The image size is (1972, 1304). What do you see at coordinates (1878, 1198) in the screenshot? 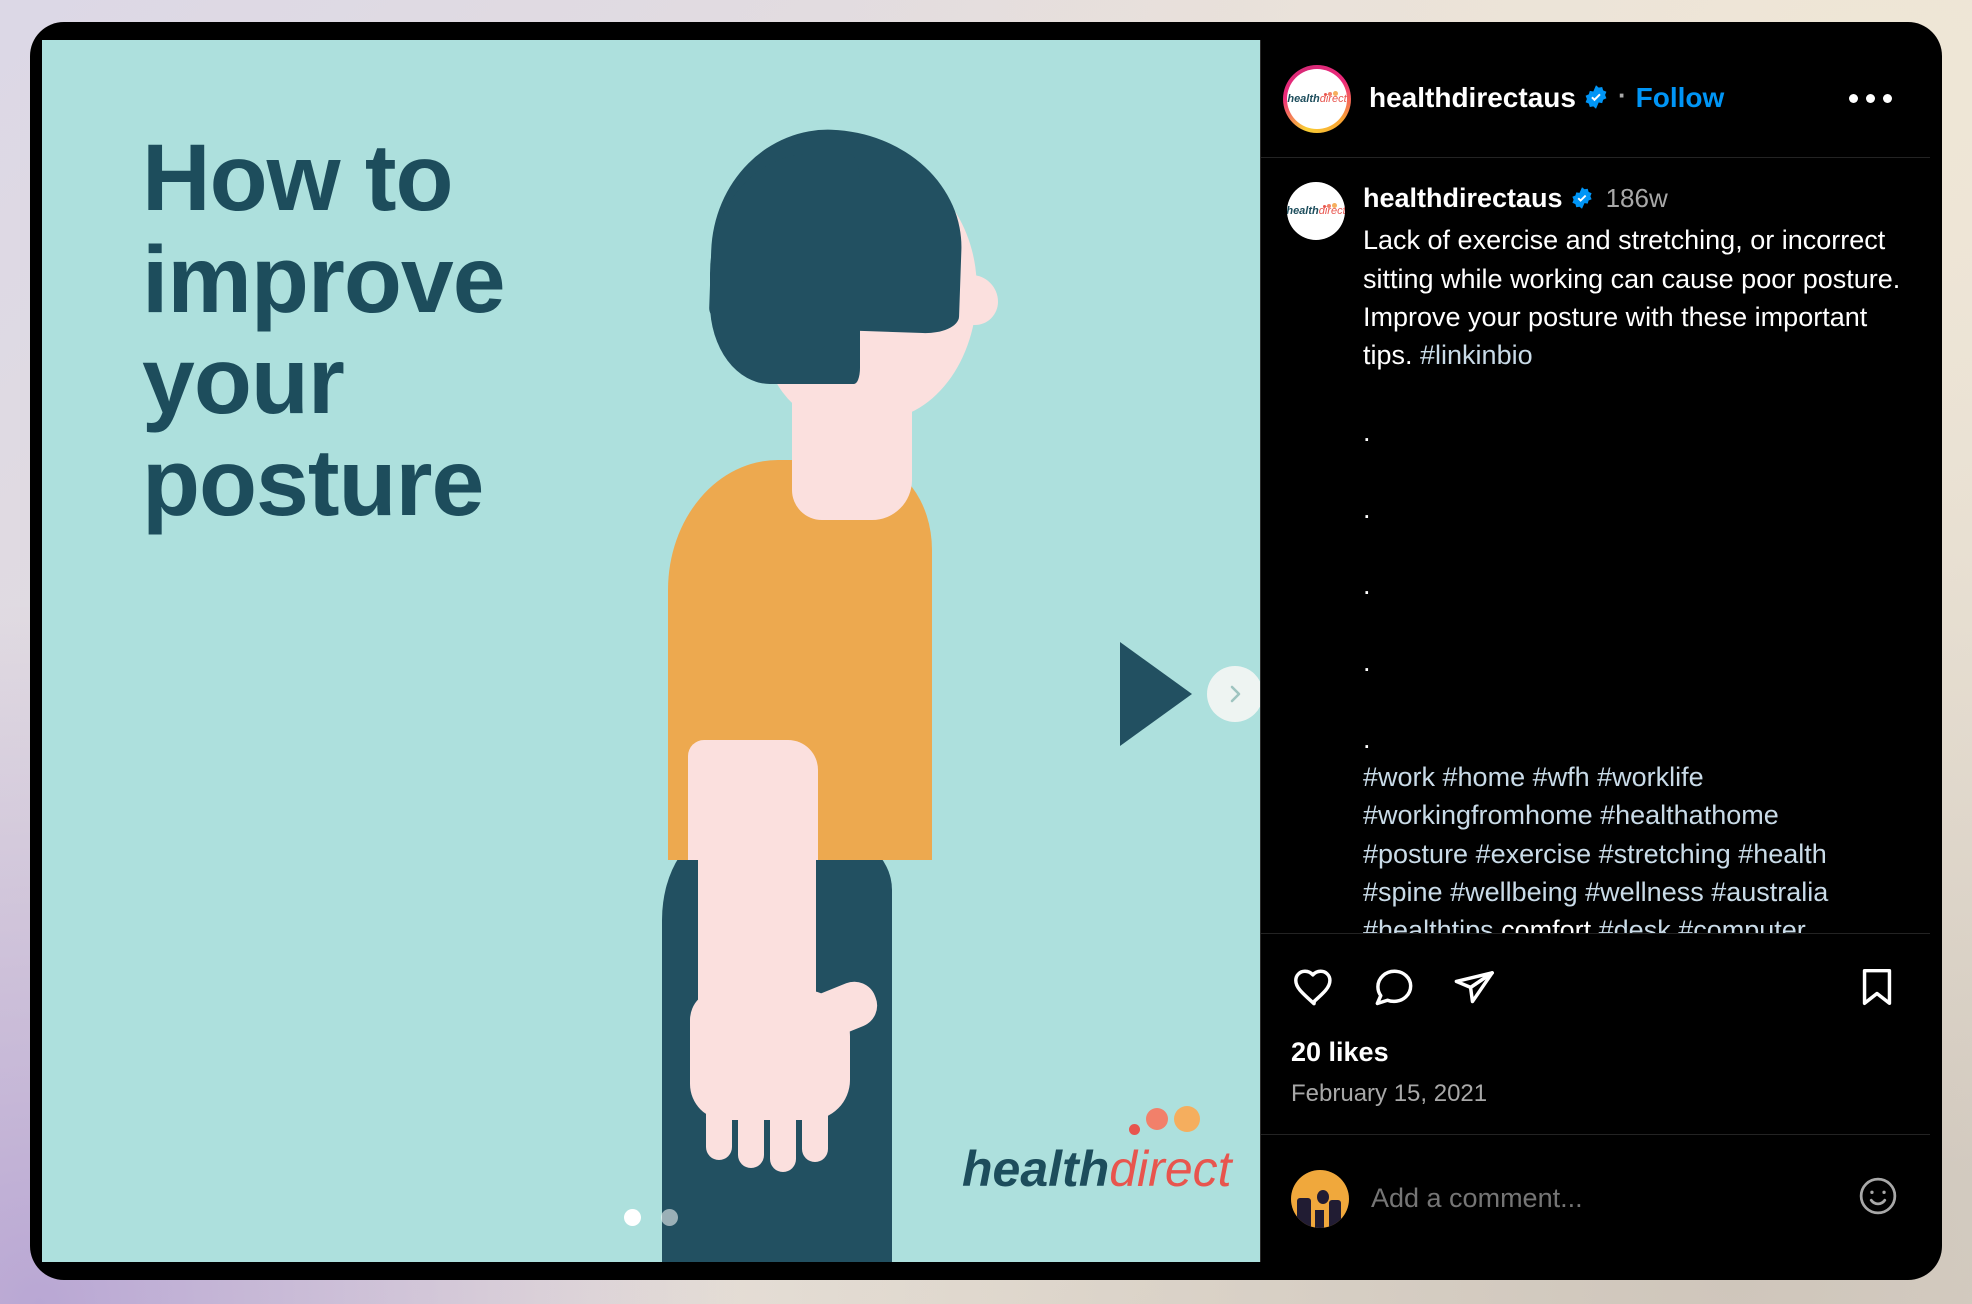
I see `emoji-picker-icon` at bounding box center [1878, 1198].